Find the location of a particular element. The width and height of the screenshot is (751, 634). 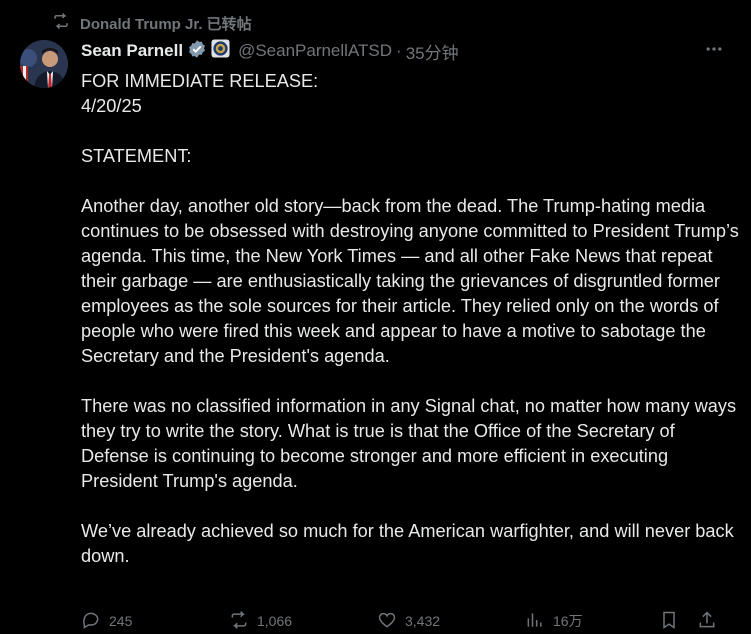

views-icon is located at coordinates (535, 621).